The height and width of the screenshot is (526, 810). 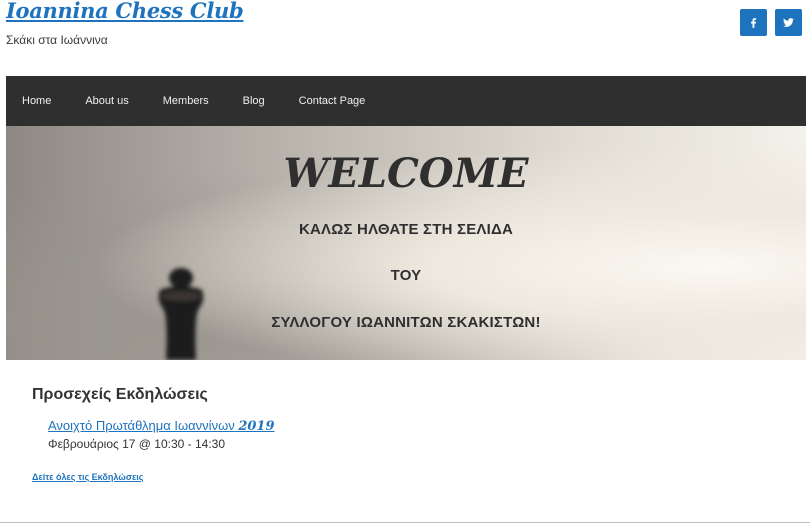 I want to click on upcoming-events-heading: Προσεχείς Εκδηλώσεις, so click(x=120, y=394).